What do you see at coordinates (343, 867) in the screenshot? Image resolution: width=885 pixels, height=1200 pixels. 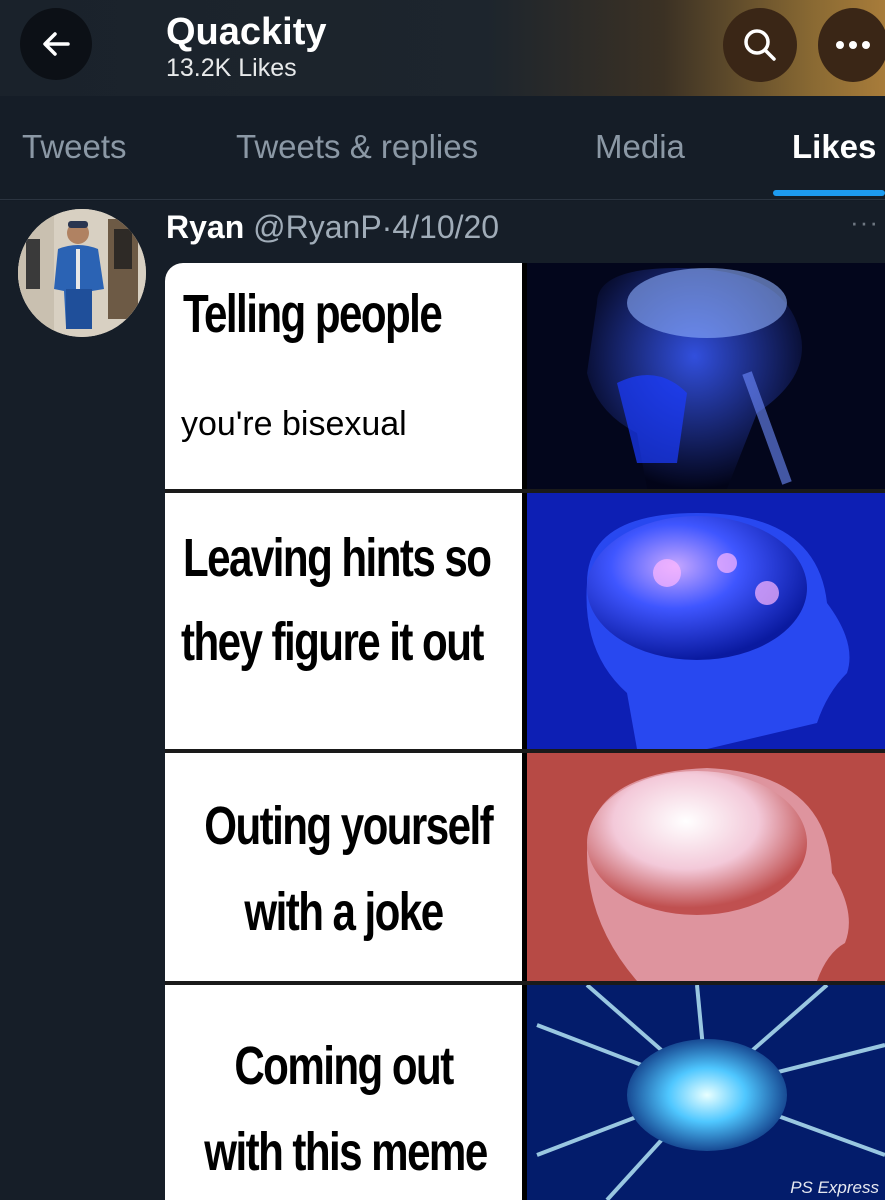 I see `panel-text: Outing yourself with a joke` at bounding box center [343, 867].